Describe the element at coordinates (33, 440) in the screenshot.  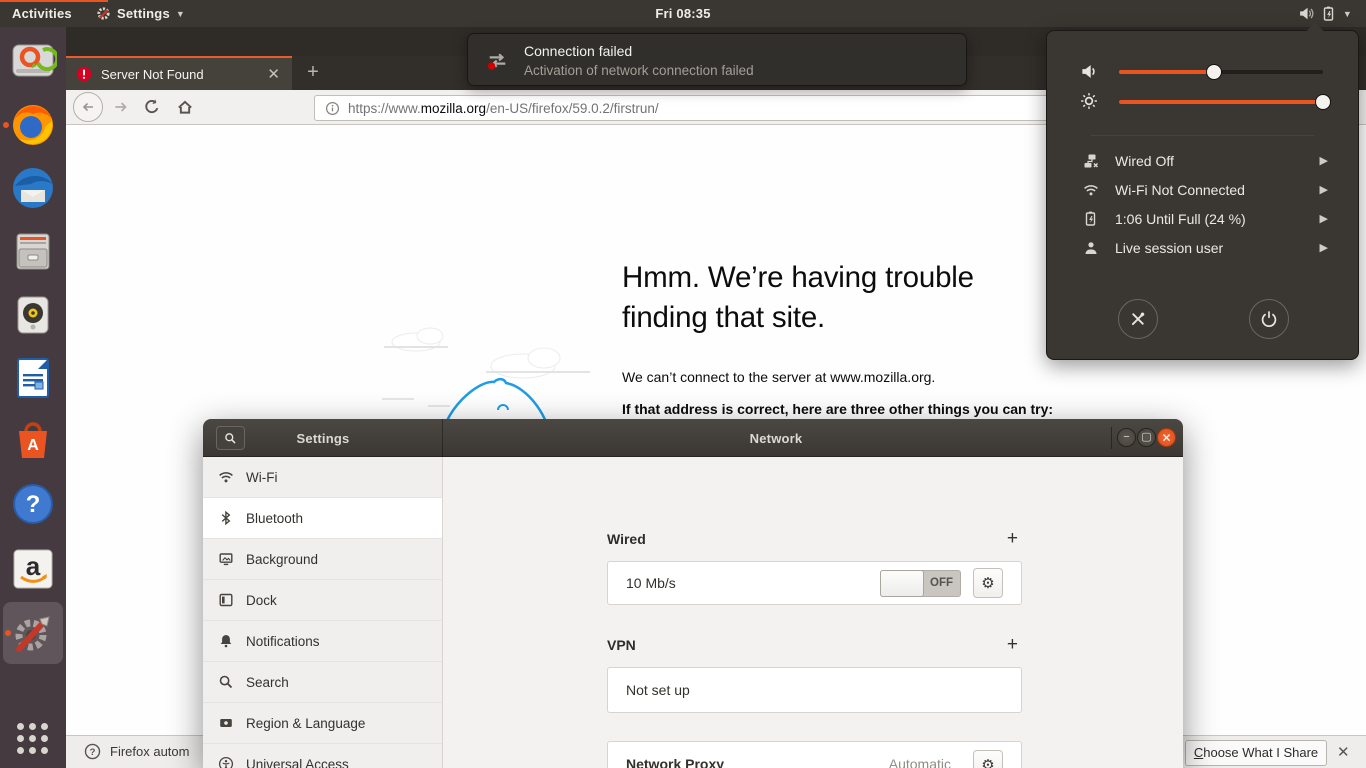
I see `dock-item-ubuntu-software: A` at that location.